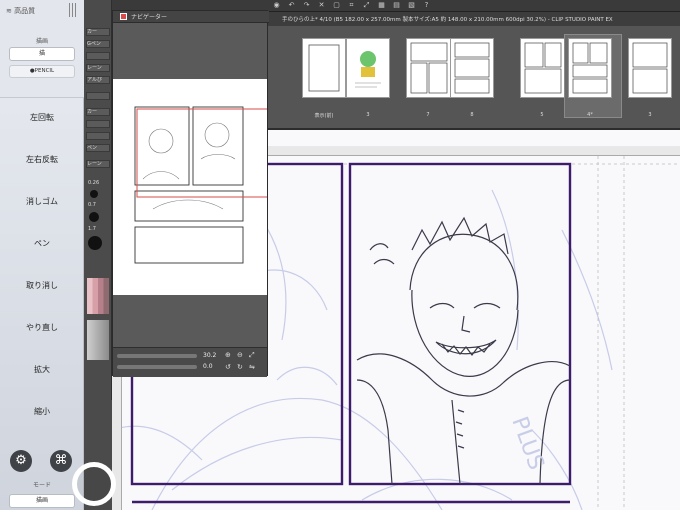 Image resolution: width=680 pixels, height=510 pixels. Describe the element at coordinates (157, 356) in the screenshot. I see `zoom-slider` at that location.